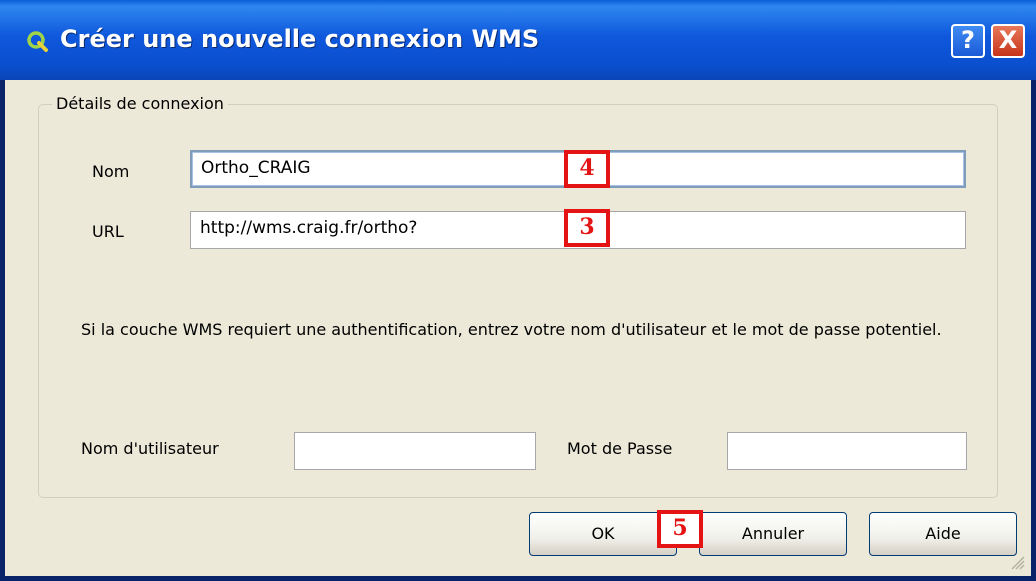  What do you see at coordinates (415, 451) in the screenshot?
I see `username-input` at bounding box center [415, 451].